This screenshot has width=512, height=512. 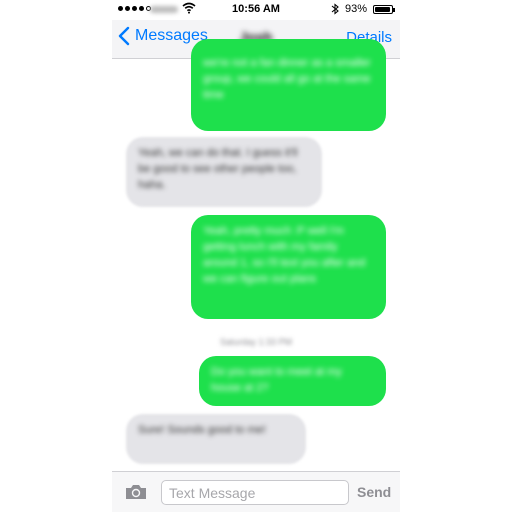 What do you see at coordinates (216, 439) in the screenshot?
I see `incoming-message-bubble: Sure! Sounds good to me!` at bounding box center [216, 439].